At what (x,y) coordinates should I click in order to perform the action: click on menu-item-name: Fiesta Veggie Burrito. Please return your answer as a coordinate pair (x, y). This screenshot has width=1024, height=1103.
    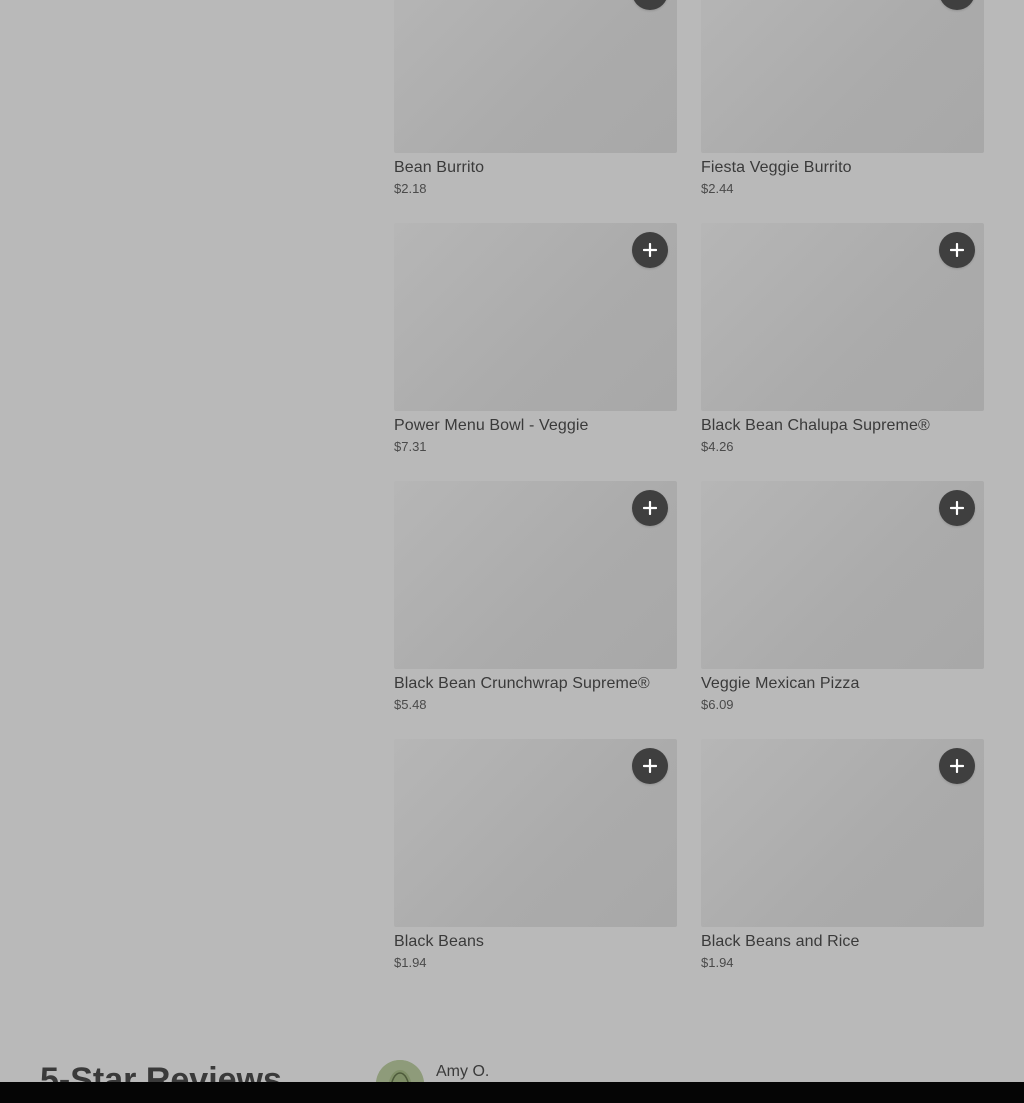
    Looking at the image, I should click on (776, 167).